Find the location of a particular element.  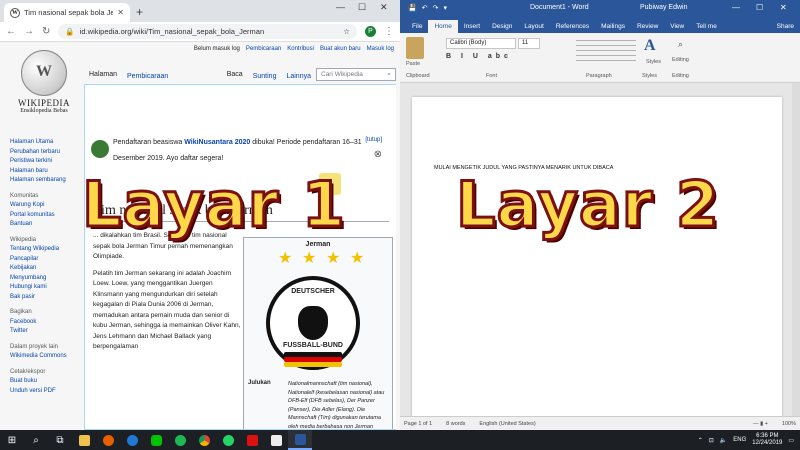

sidebar-link: Tentang Wikipedia is located at coordinates (49, 250).